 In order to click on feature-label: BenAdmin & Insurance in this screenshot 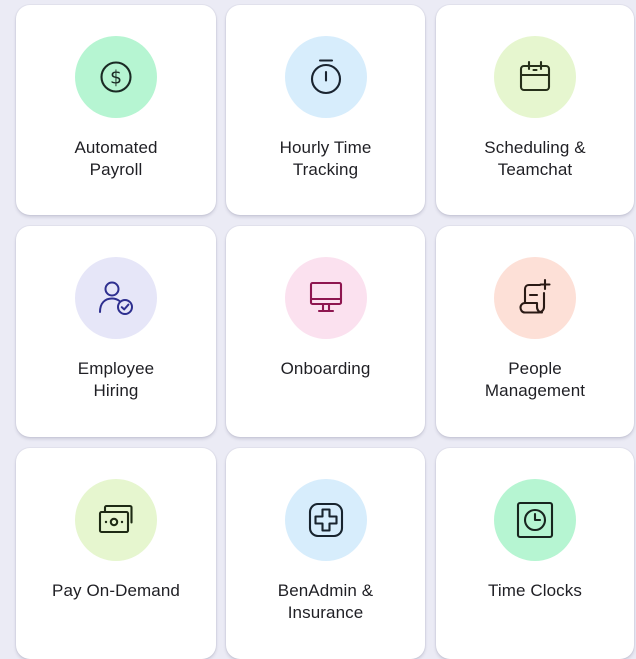, I will do `click(325, 602)`.